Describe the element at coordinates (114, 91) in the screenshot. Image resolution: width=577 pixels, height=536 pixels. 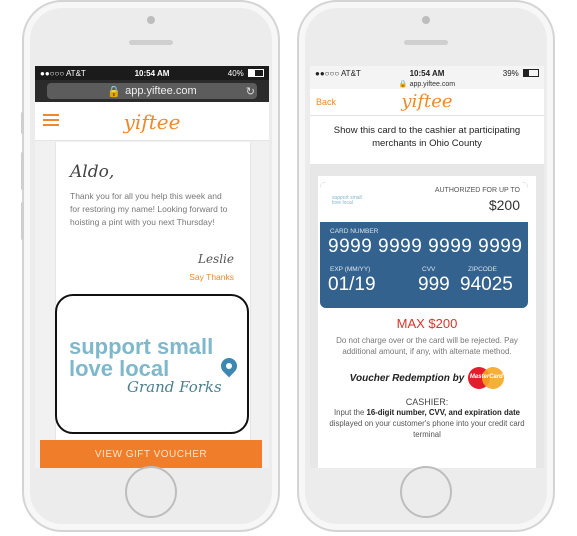
I see `lock-icon: 🔒` at that location.